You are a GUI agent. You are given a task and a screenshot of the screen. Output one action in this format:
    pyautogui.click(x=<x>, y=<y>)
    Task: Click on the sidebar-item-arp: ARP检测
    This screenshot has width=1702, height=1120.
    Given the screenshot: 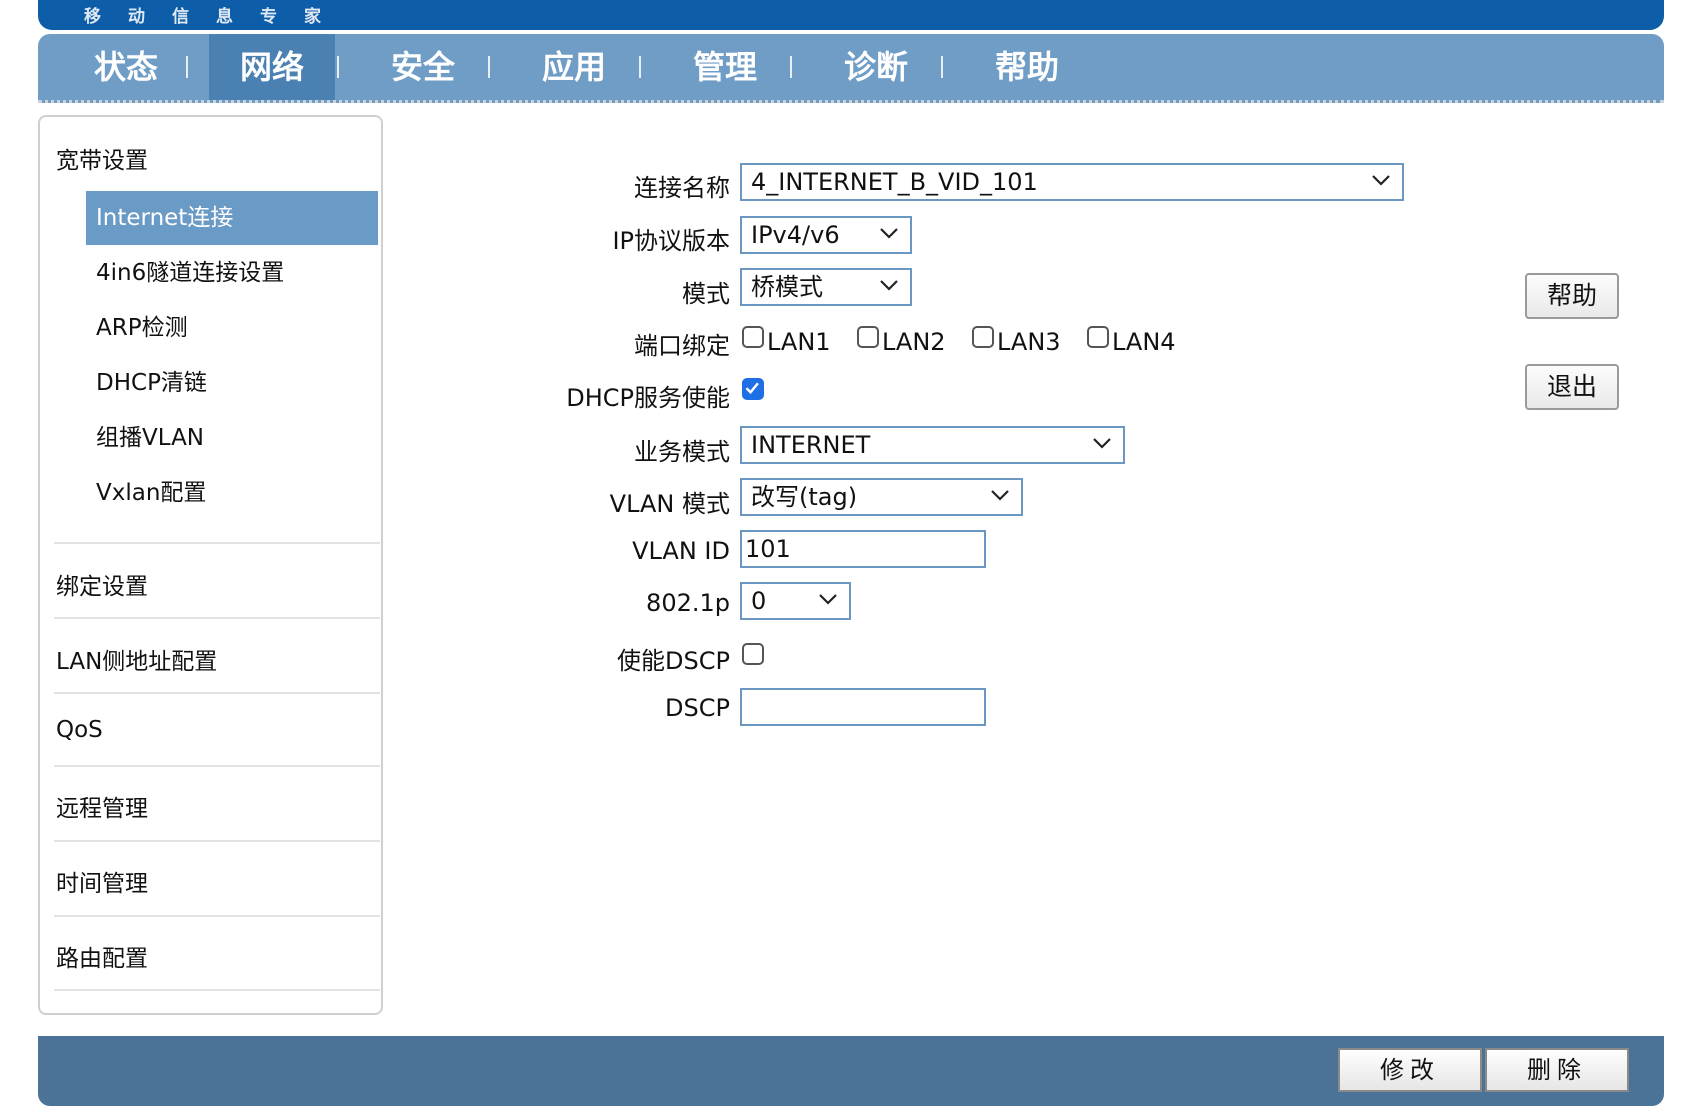 What is the action you would take?
    pyautogui.click(x=232, y=328)
    